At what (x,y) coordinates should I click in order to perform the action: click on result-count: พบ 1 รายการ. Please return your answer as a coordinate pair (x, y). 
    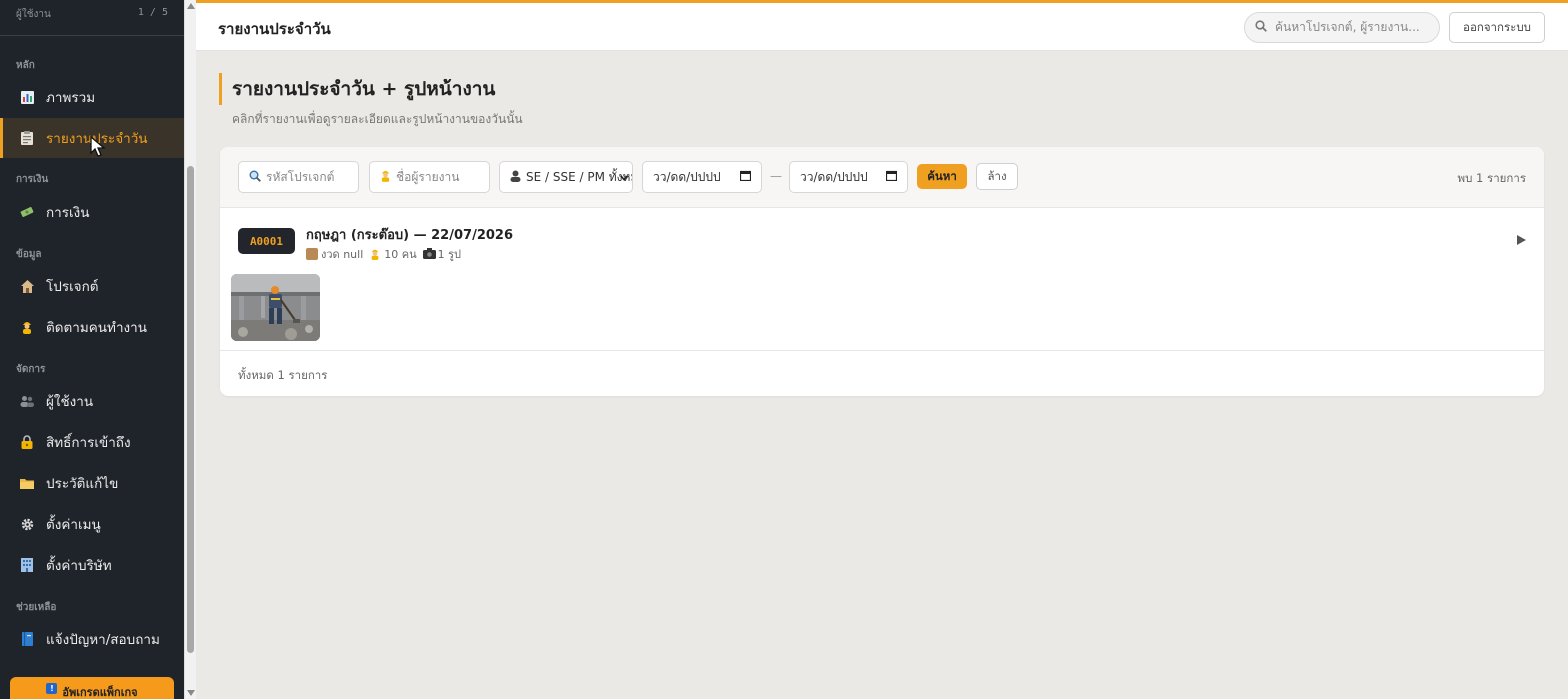
    Looking at the image, I should click on (1491, 178).